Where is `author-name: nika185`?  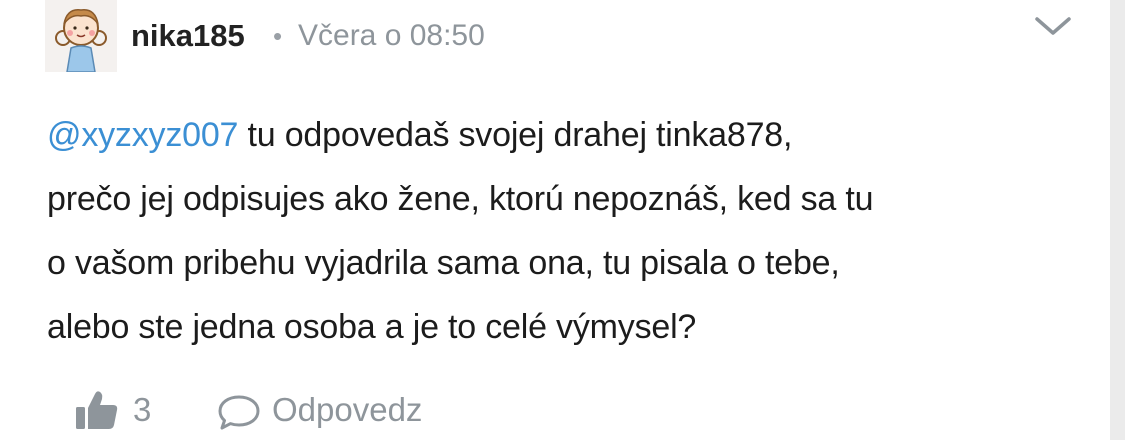
author-name: nika185 is located at coordinates (188, 36).